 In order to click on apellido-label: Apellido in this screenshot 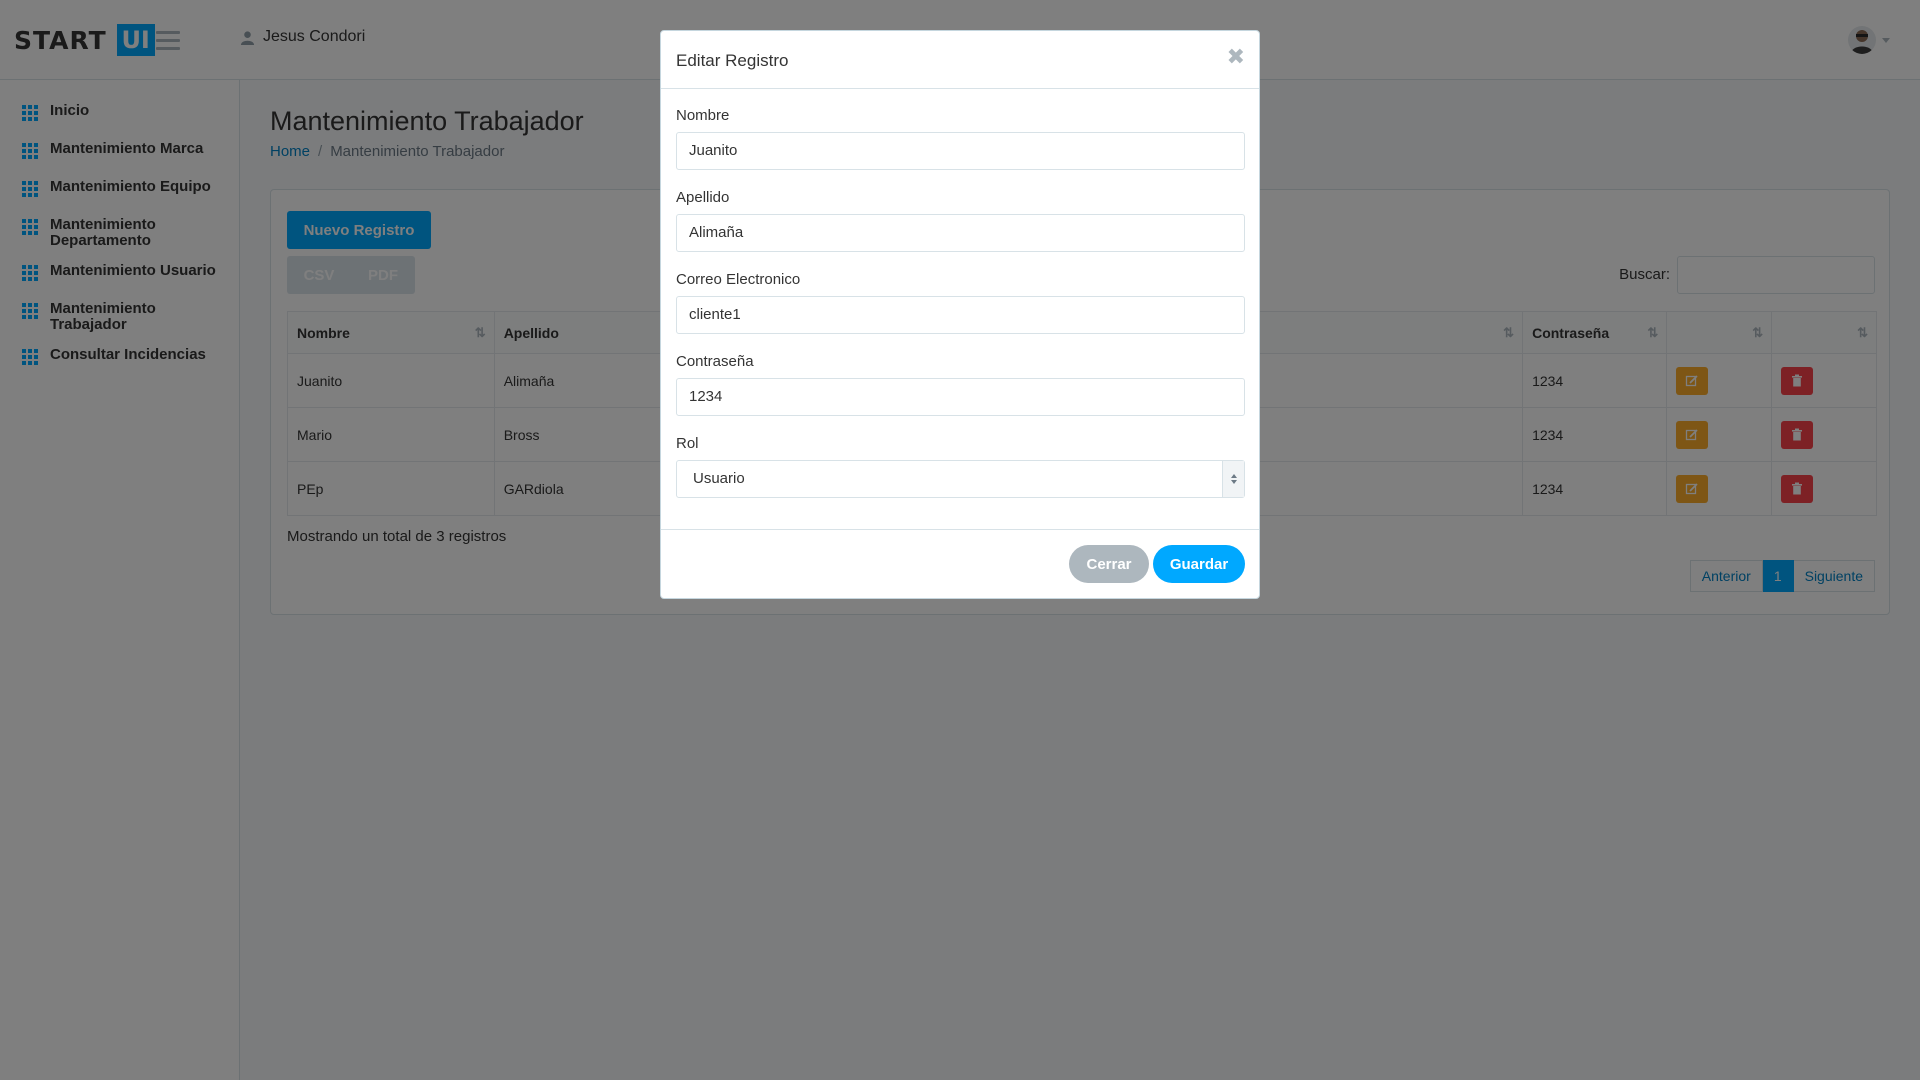, I will do `click(703, 197)`.